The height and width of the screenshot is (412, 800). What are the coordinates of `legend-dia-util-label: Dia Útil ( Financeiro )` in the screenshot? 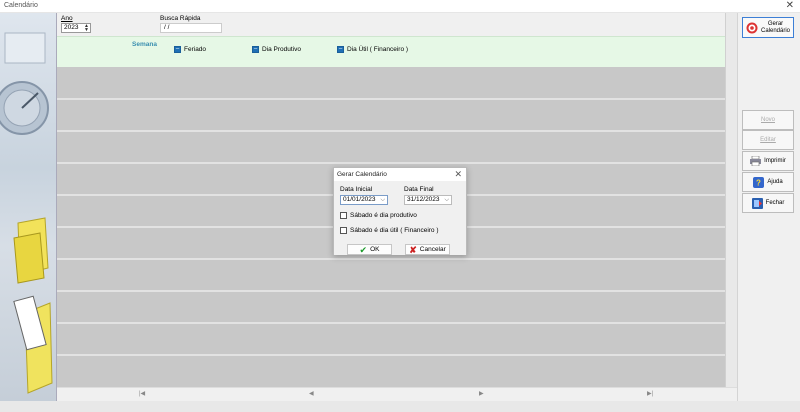 It's located at (378, 49).